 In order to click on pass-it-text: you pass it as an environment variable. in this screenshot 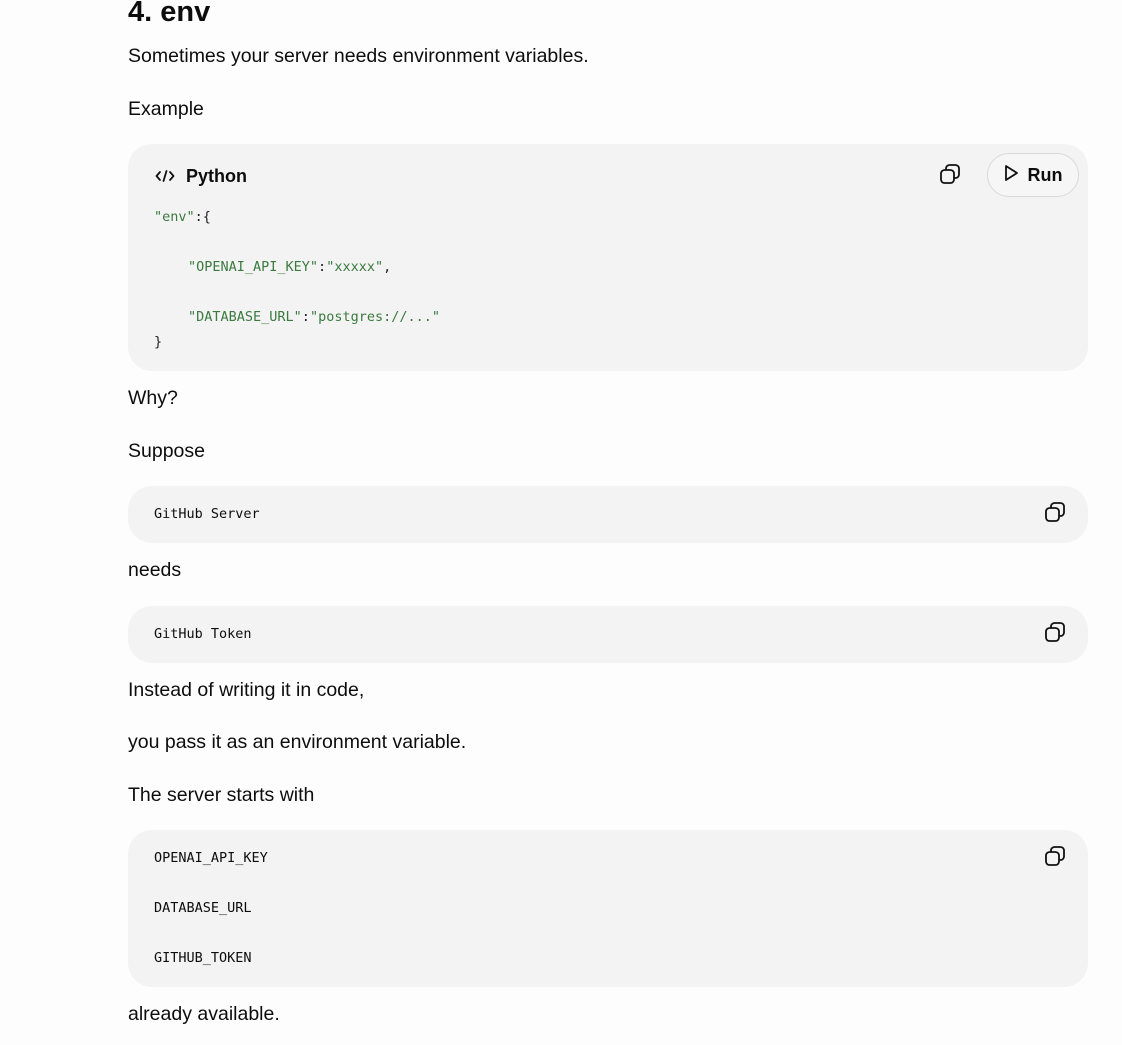, I will do `click(297, 742)`.